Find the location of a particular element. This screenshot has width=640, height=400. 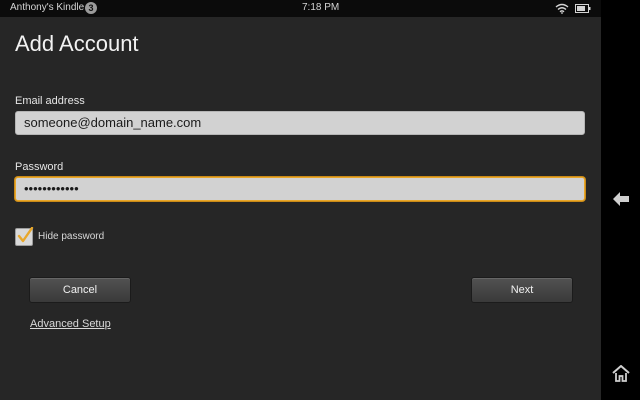

device-name: Anthony's Kindle is located at coordinates (47, 7).